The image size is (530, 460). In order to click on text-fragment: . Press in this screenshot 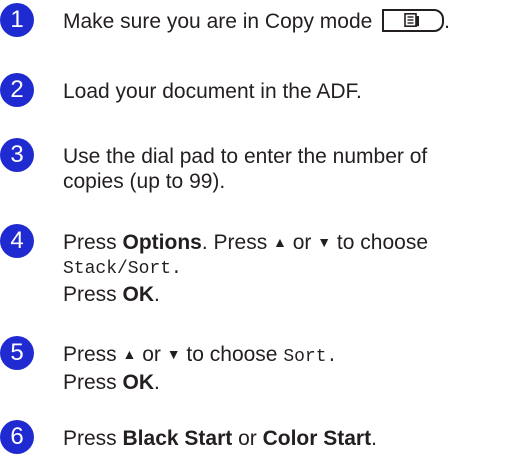, I will do `click(237, 242)`.